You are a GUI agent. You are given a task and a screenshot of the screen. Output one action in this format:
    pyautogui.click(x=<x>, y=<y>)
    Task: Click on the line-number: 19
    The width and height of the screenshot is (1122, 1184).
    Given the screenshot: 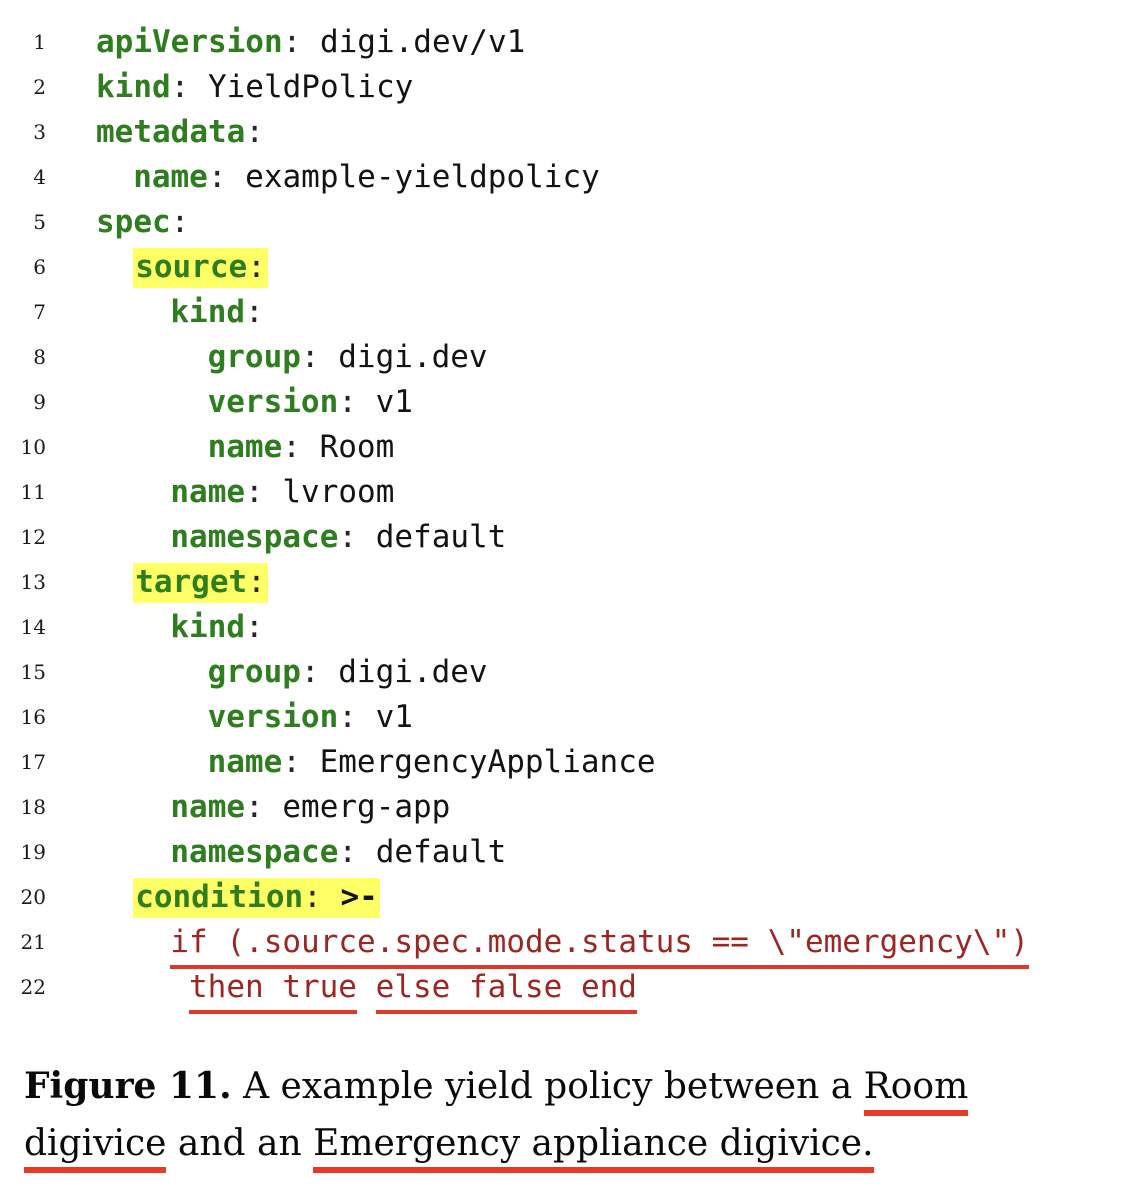 What is the action you would take?
    pyautogui.click(x=33, y=852)
    